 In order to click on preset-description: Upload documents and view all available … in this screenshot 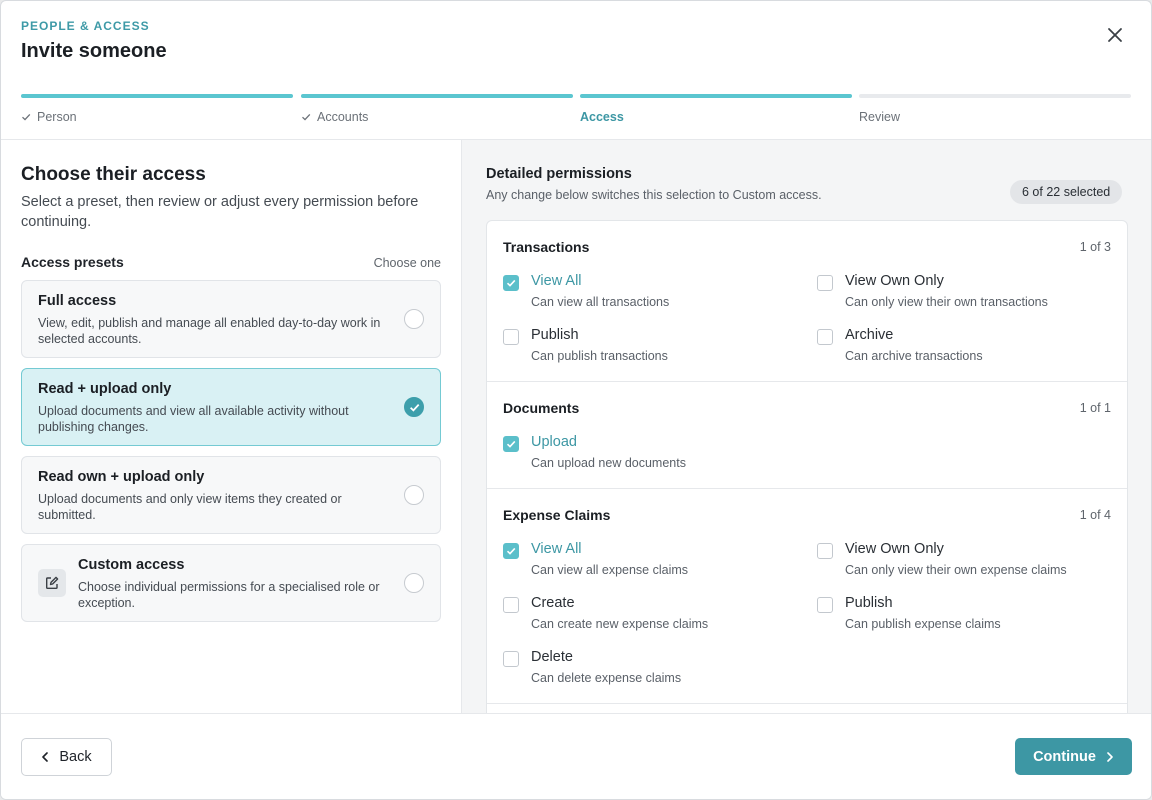, I will do `click(193, 419)`.